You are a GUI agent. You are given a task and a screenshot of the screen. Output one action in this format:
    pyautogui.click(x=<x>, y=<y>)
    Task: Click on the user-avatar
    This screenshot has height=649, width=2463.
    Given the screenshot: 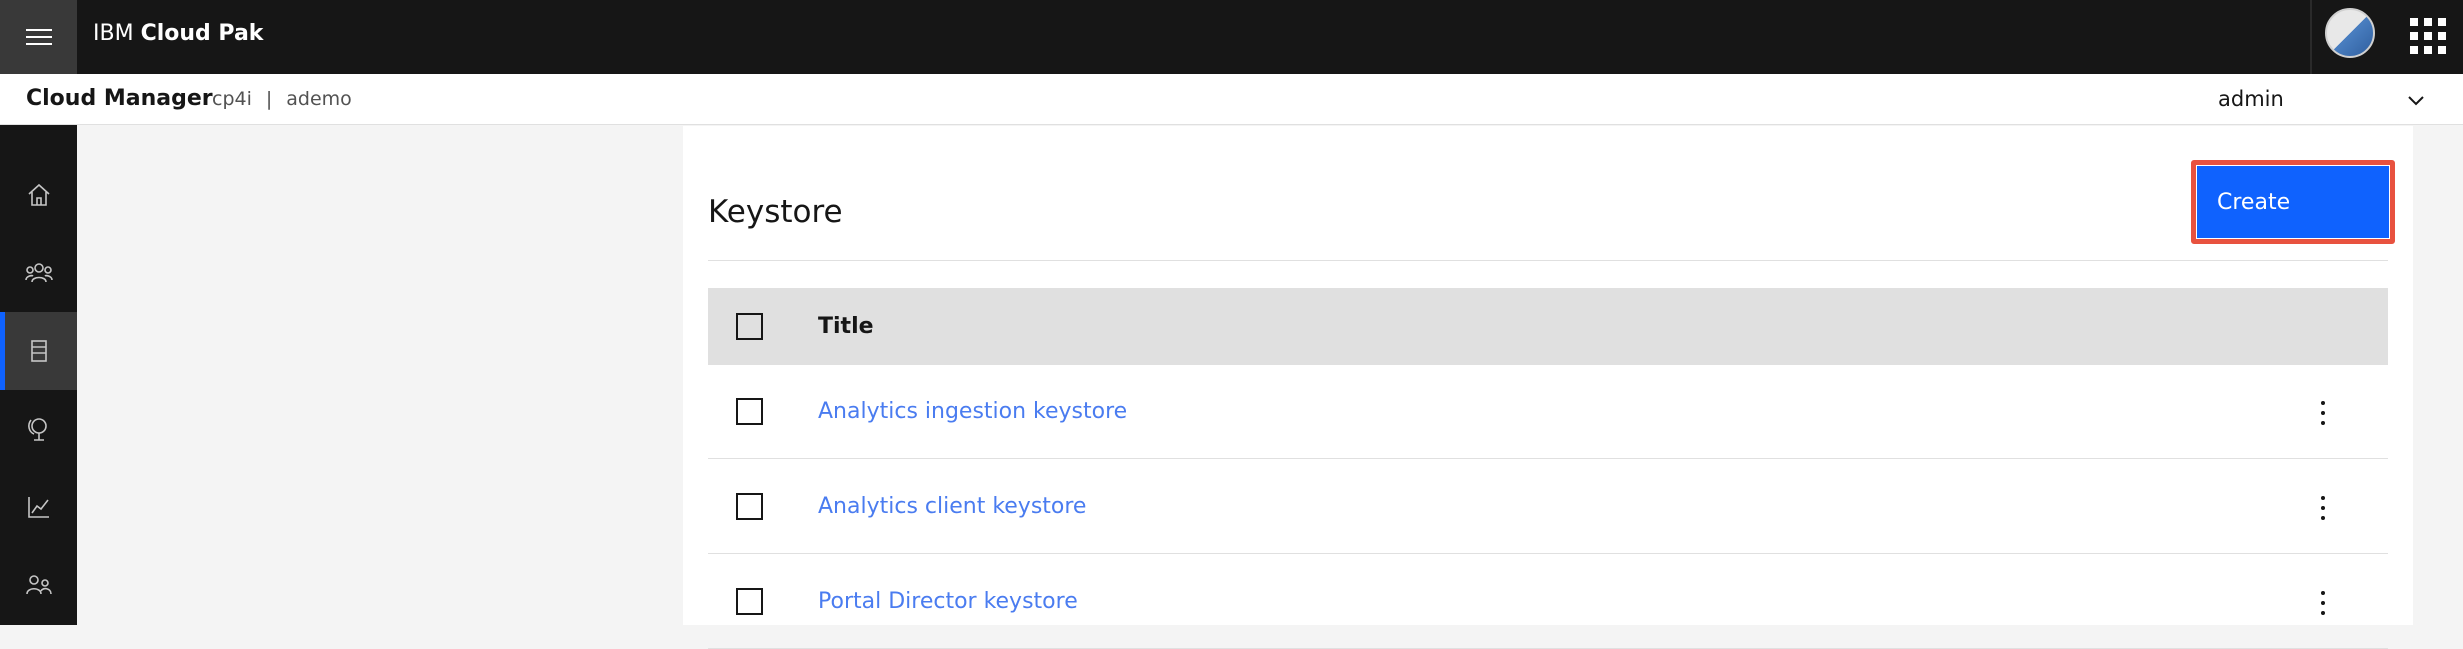 What is the action you would take?
    pyautogui.click(x=2350, y=33)
    